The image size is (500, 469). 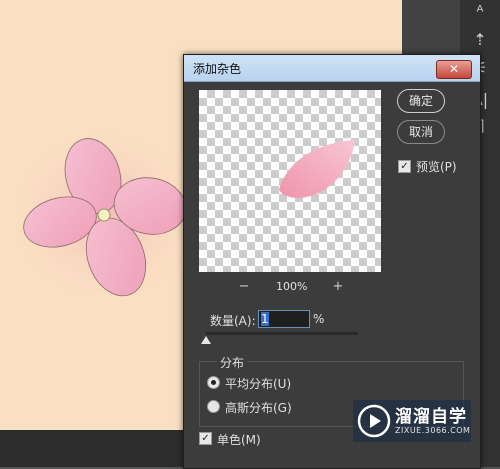 I want to click on zoom-level: 100%, so click(x=292, y=286).